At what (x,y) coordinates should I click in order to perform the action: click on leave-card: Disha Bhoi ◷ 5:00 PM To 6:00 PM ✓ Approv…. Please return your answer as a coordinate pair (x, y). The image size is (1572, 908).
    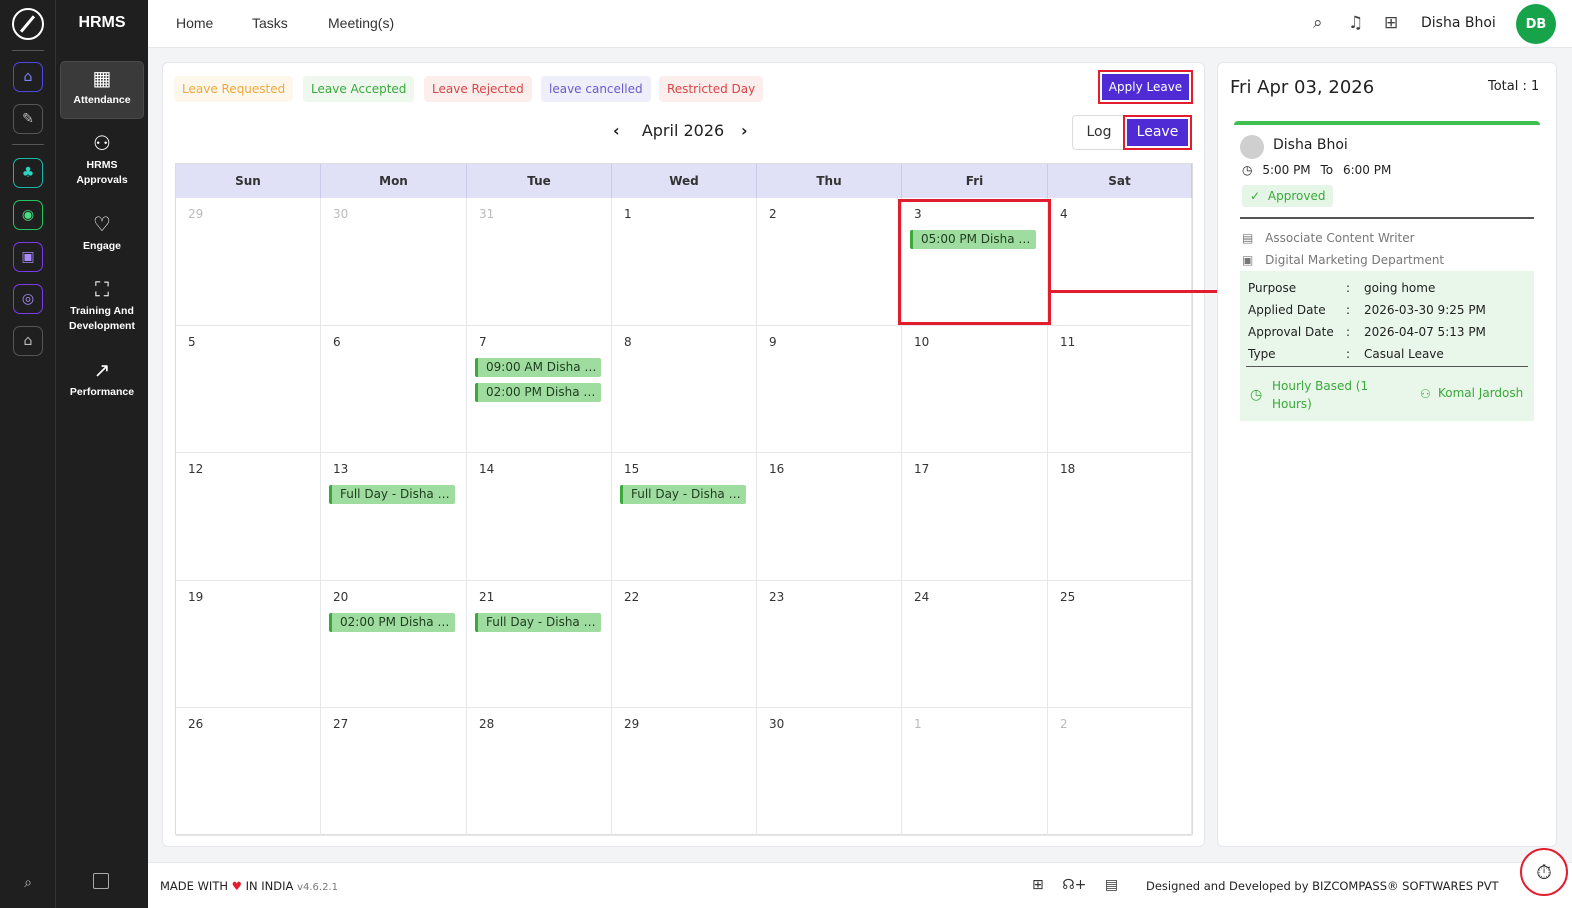
    Looking at the image, I should click on (1387, 271).